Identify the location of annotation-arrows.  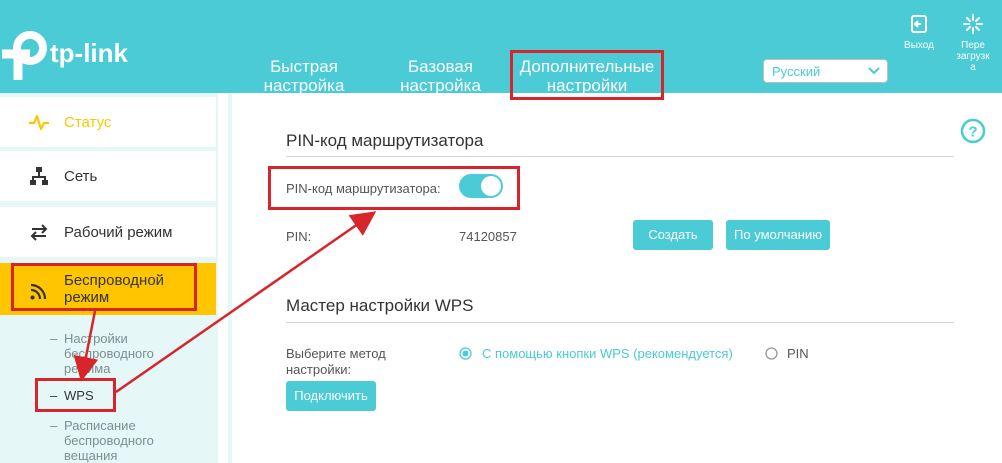
(225, 302).